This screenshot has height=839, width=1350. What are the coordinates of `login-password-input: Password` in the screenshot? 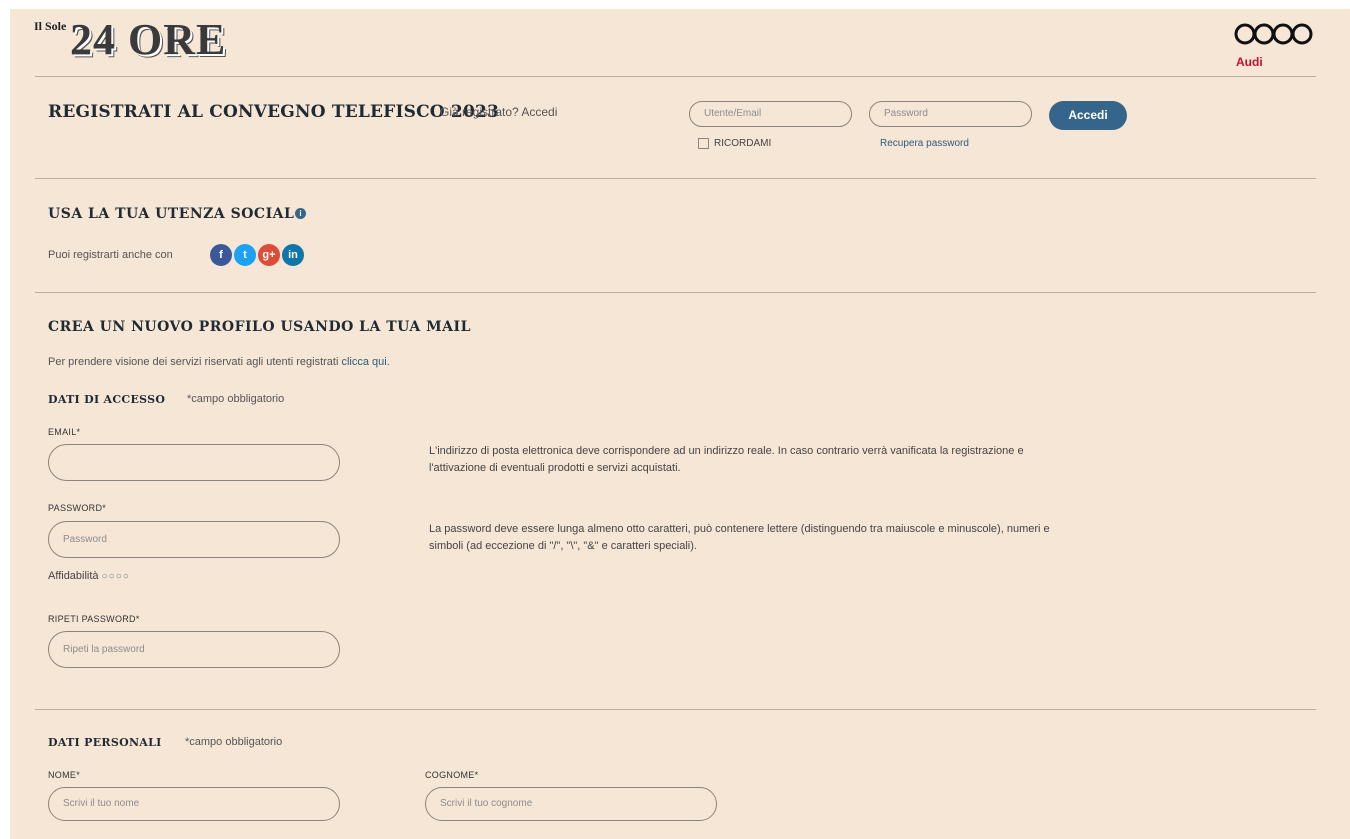 It's located at (950, 114).